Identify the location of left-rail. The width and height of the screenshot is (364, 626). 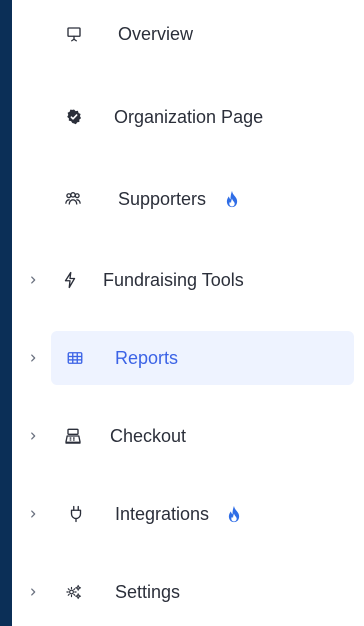
(6, 313).